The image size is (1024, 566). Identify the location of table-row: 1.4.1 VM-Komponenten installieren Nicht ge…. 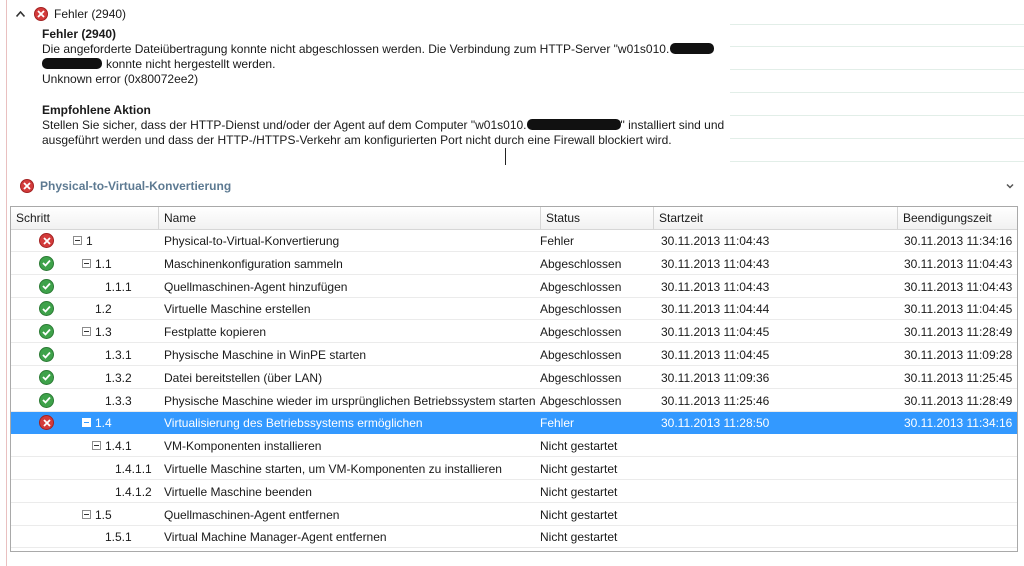
(514, 446).